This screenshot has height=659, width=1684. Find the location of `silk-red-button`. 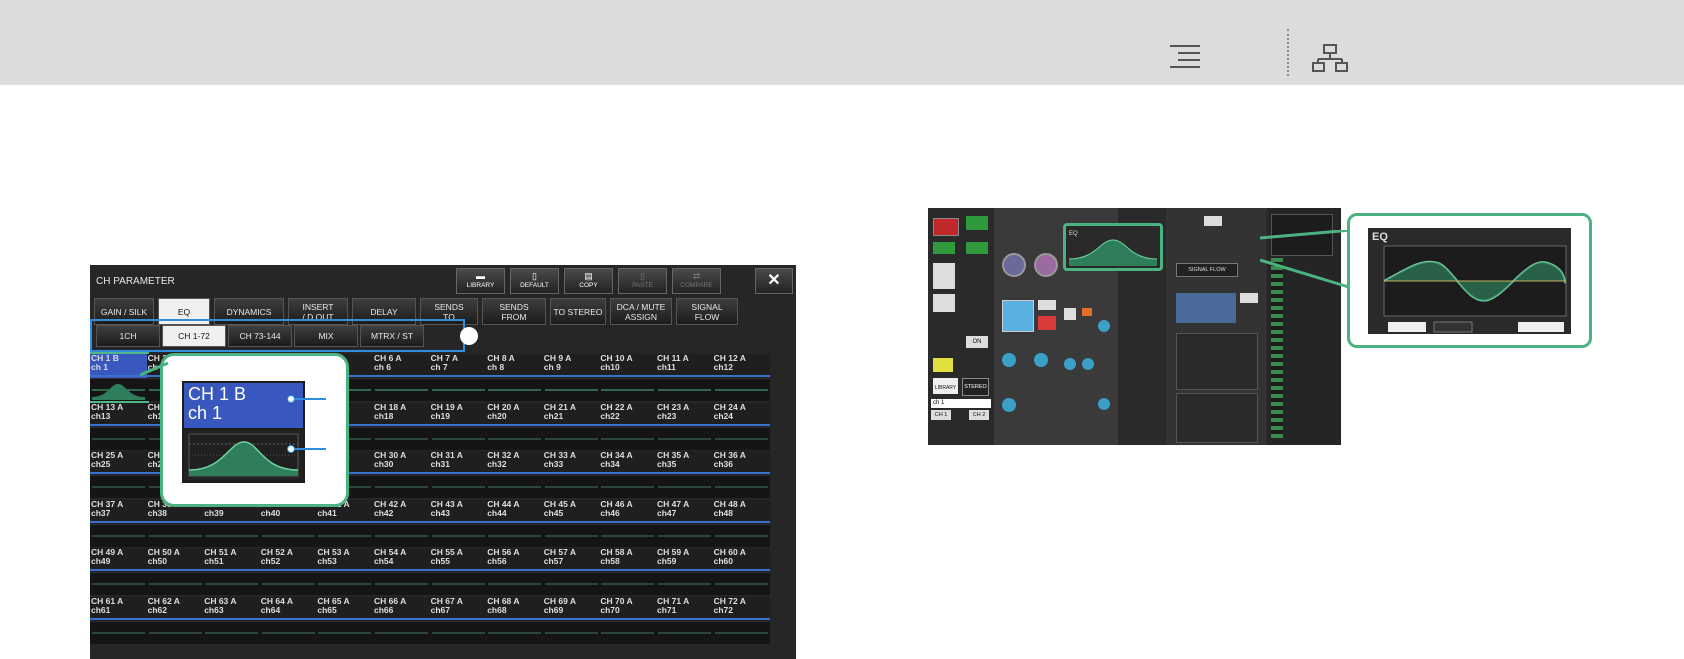

silk-red-button is located at coordinates (1047, 323).